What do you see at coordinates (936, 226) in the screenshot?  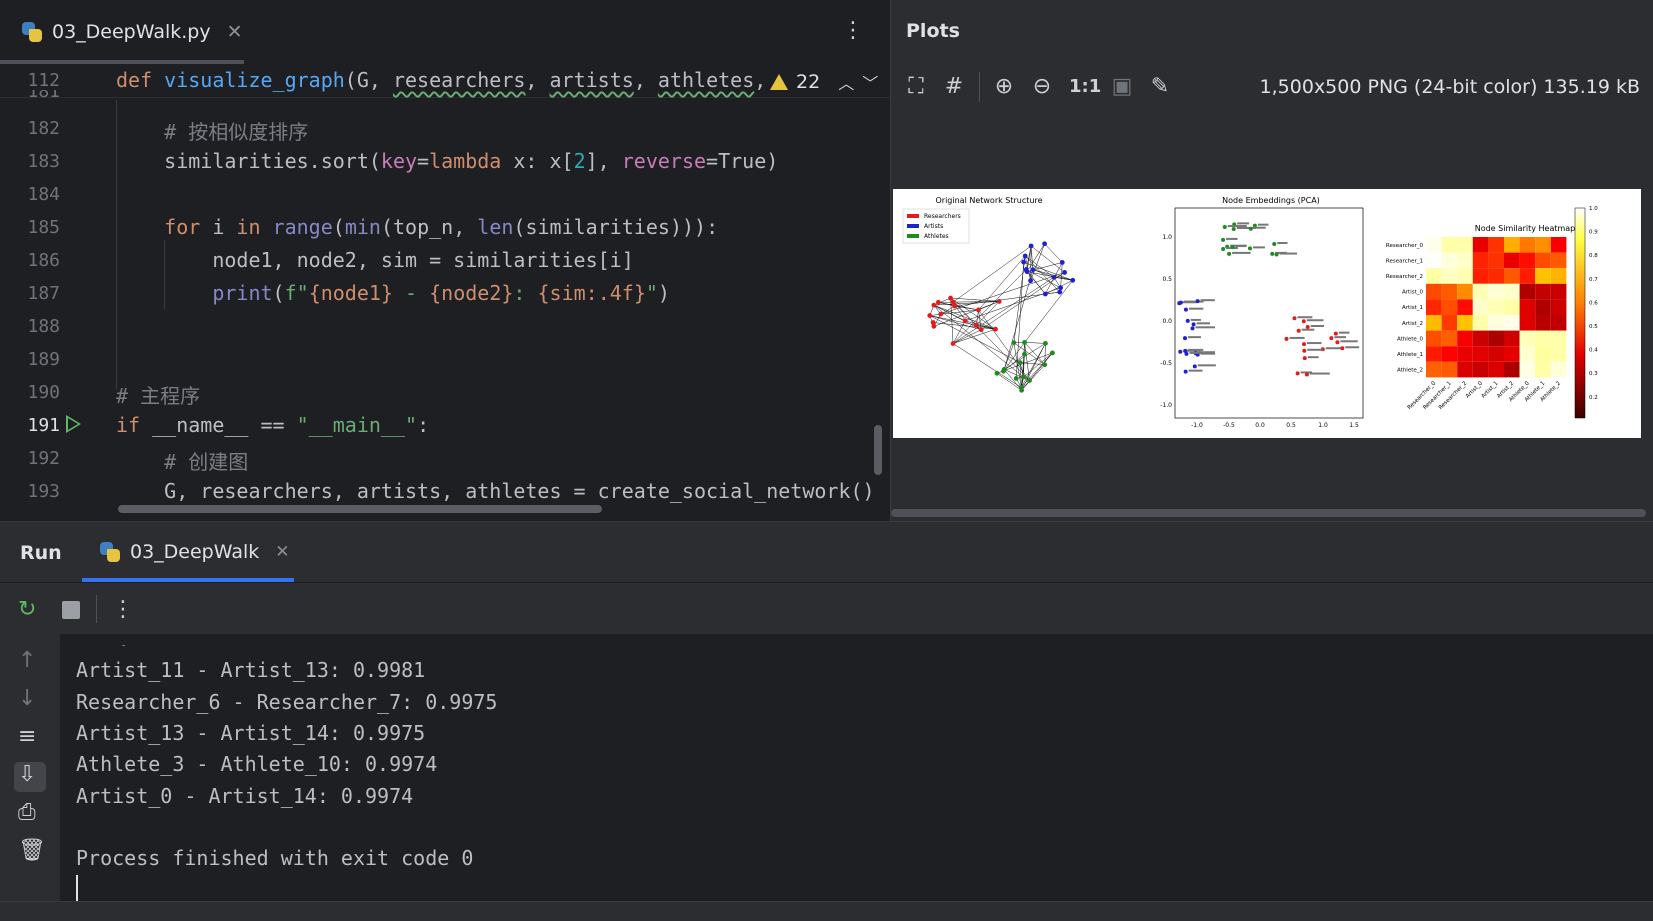 I see `legend: Researchers Artists Athletes` at bounding box center [936, 226].